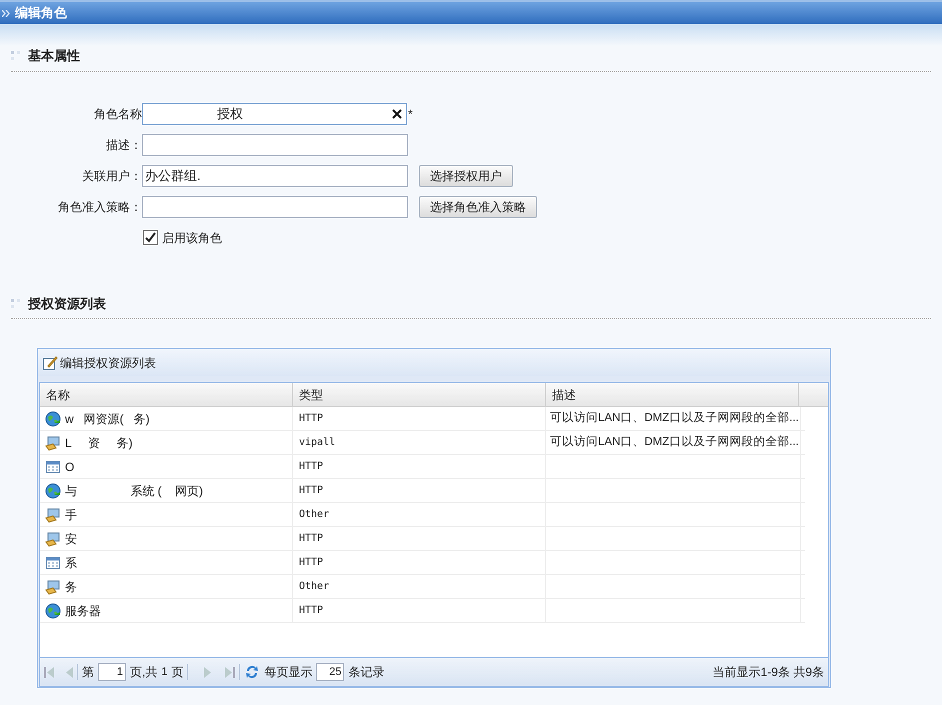  What do you see at coordinates (50, 362) in the screenshot?
I see `edit-icon` at bounding box center [50, 362].